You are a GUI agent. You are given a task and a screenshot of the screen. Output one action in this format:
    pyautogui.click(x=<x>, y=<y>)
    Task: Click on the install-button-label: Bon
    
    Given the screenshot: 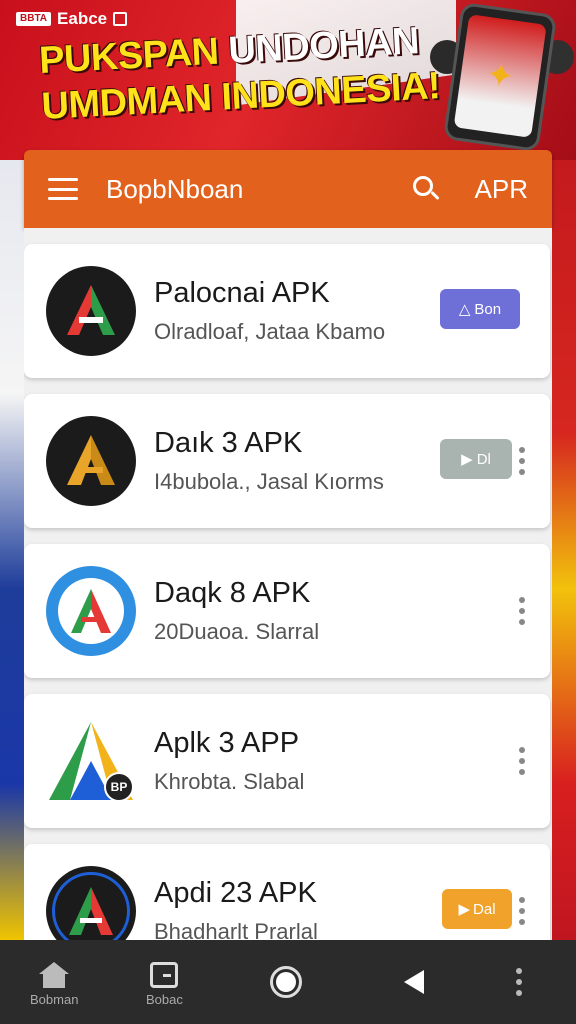 What is the action you would take?
    pyautogui.click(x=488, y=309)
    